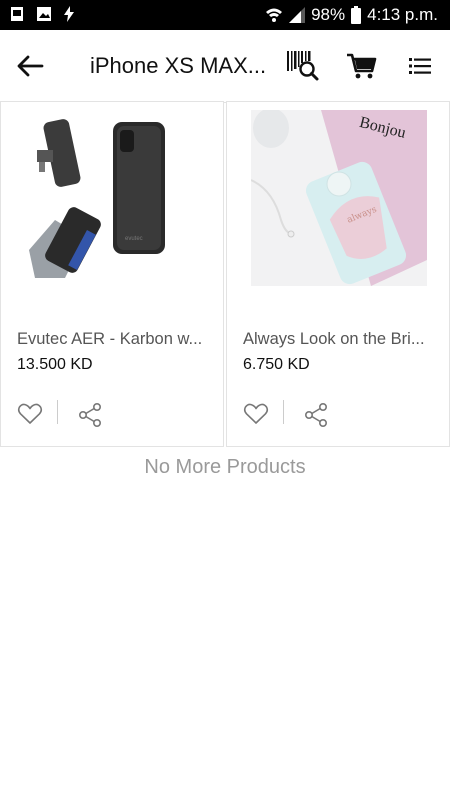 The width and height of the screenshot is (450, 800). I want to click on gallery-notification-icon, so click(44, 14).